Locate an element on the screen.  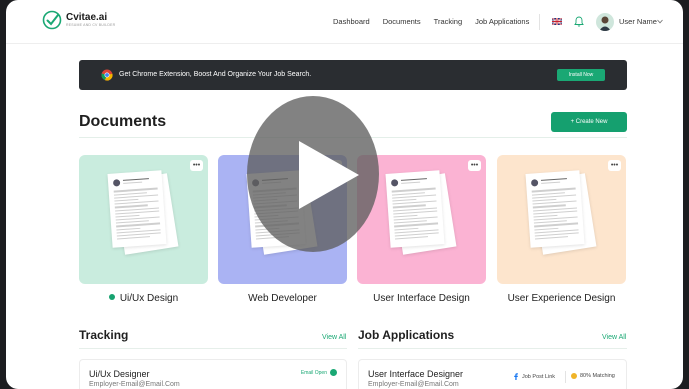
chevron-down-icon is located at coordinates (660, 21).